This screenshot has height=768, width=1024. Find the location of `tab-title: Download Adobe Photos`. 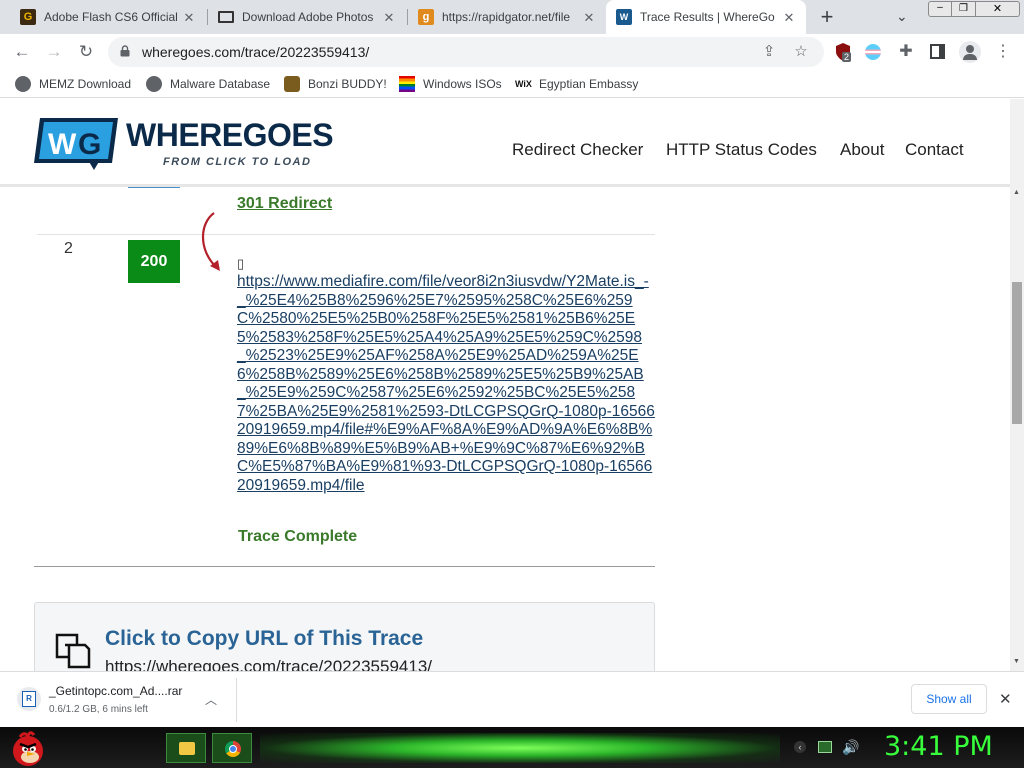

tab-title: Download Adobe Photos is located at coordinates (308, 17).